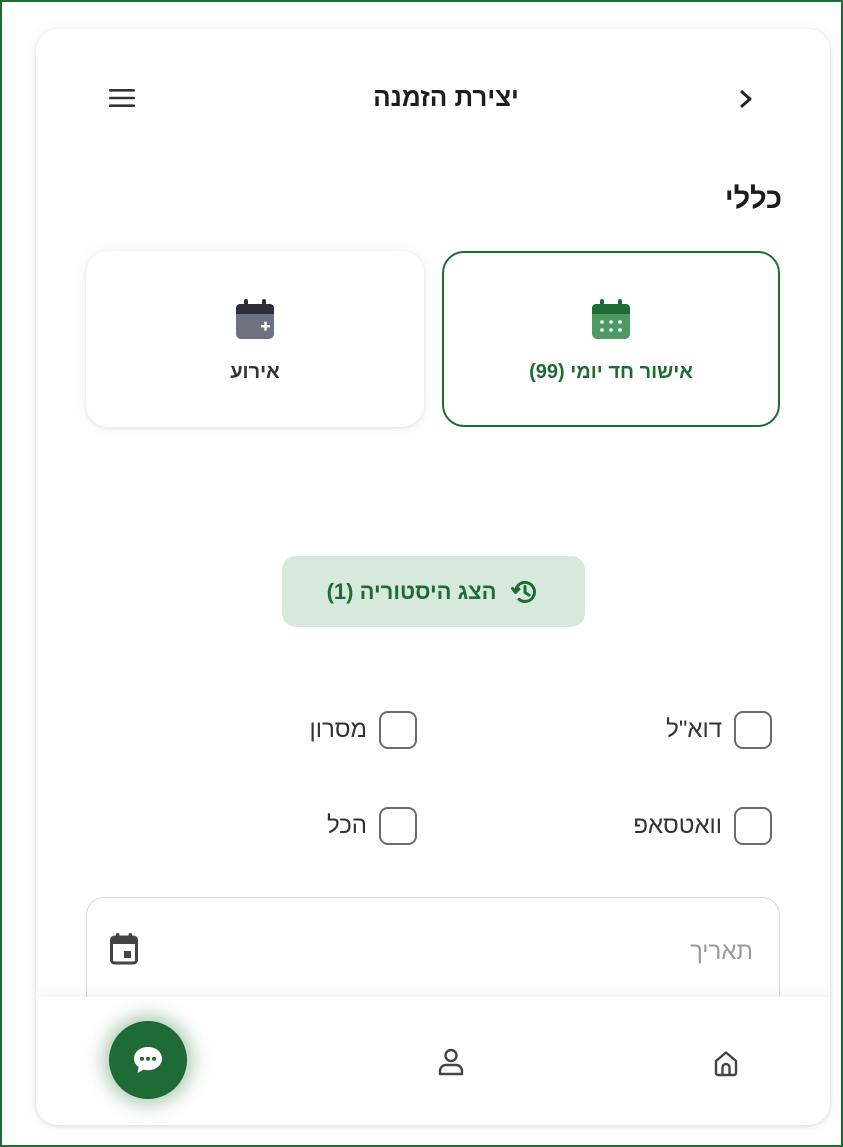 Image resolution: width=843 pixels, height=1147 pixels. What do you see at coordinates (753, 730) in the screenshot?
I see `checkbox-email-box` at bounding box center [753, 730].